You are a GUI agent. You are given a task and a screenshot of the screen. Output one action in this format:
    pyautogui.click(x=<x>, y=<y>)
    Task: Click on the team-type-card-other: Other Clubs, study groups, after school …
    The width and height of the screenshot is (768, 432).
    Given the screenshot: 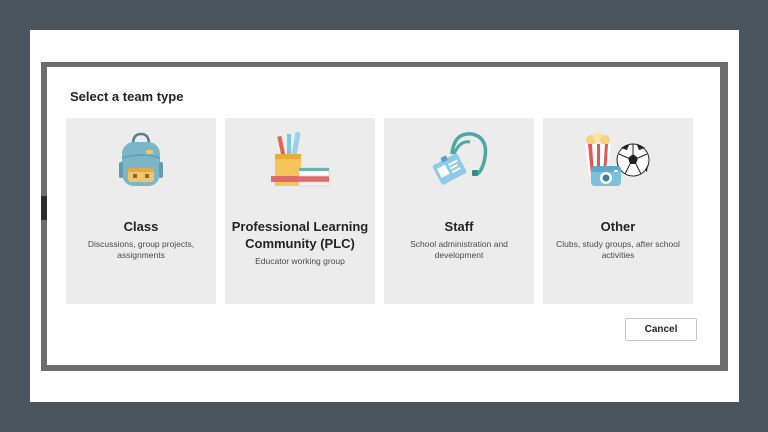 What is the action you would take?
    pyautogui.click(x=618, y=211)
    